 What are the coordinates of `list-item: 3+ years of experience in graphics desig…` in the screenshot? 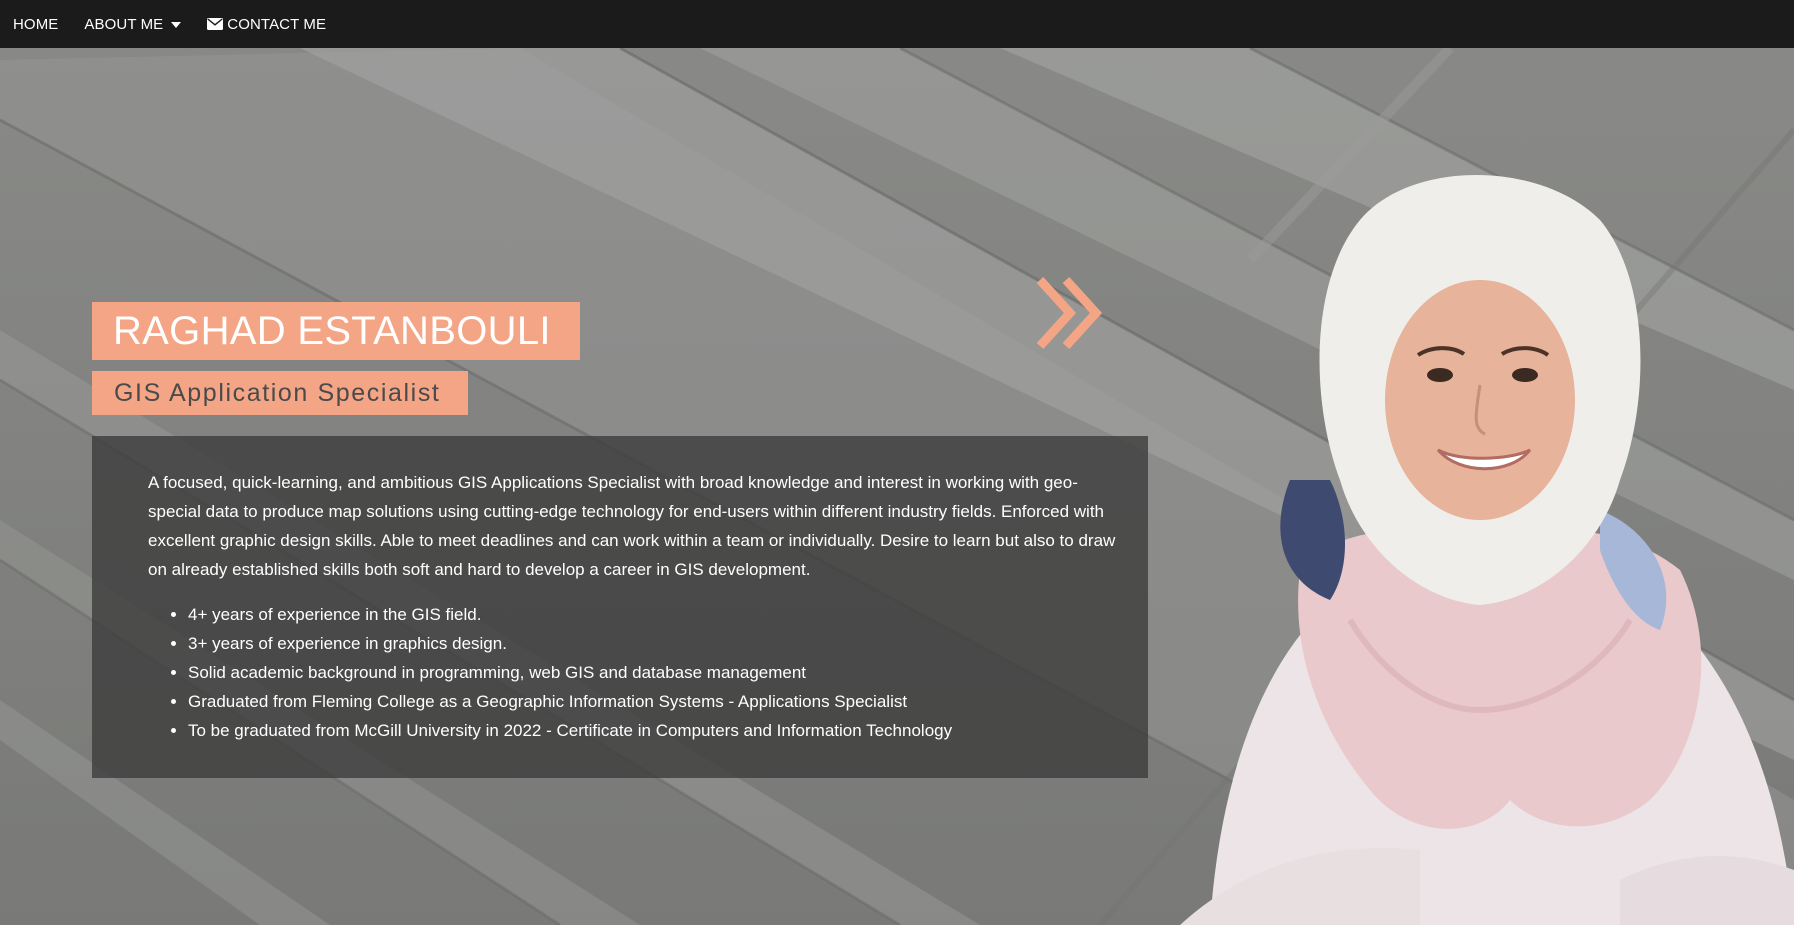 It's located at (653, 643).